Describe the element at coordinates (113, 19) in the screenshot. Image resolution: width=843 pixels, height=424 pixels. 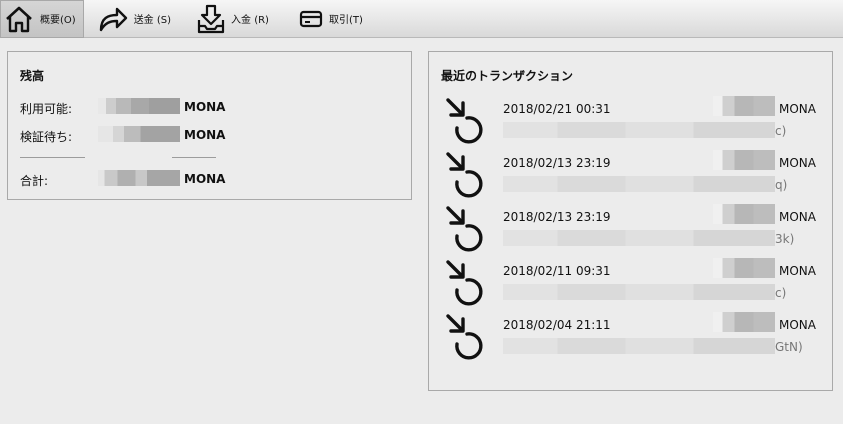
I see `send-arrow-icon` at that location.